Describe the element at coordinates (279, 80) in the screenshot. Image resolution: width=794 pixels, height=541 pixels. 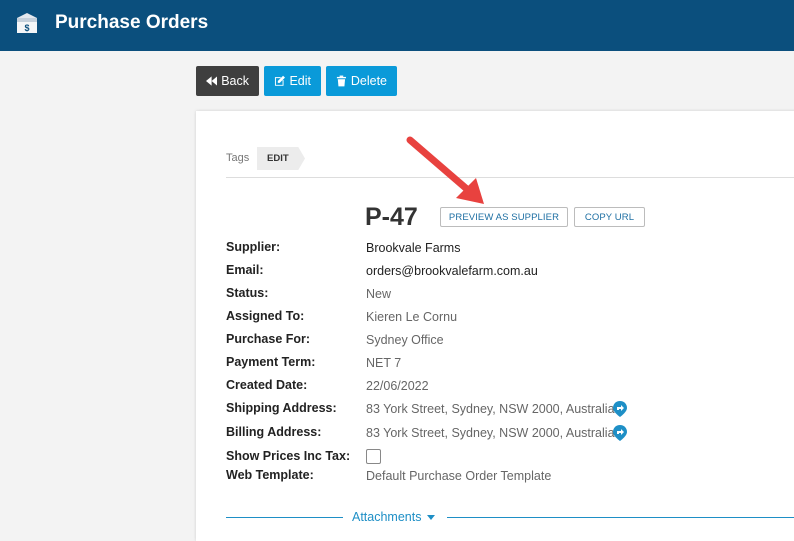
I see `edit-icon` at that location.